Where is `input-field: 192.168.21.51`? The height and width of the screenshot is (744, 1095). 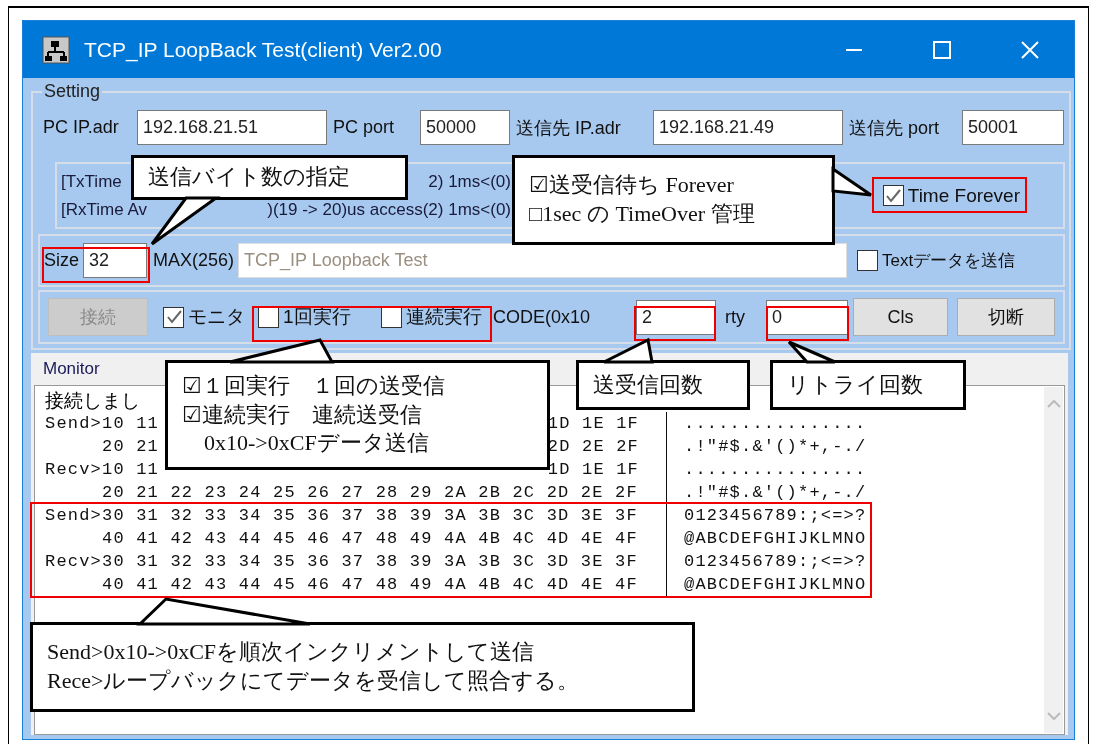
input-field: 192.168.21.51 is located at coordinates (232, 127).